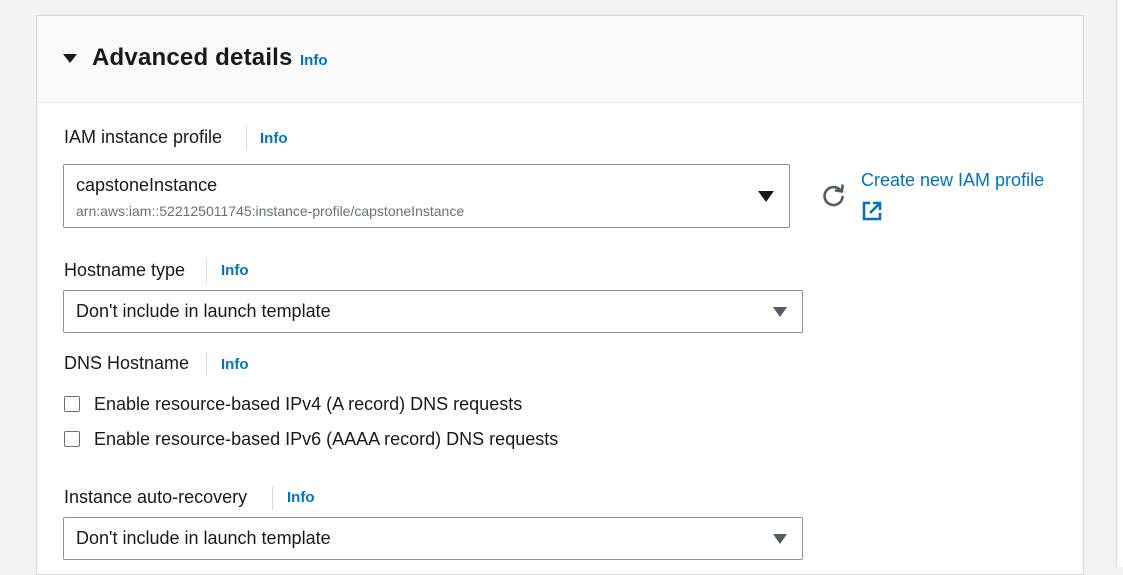 The height and width of the screenshot is (575, 1123). Describe the element at coordinates (70, 58) in the screenshot. I see `collapse-caret-icon` at that location.